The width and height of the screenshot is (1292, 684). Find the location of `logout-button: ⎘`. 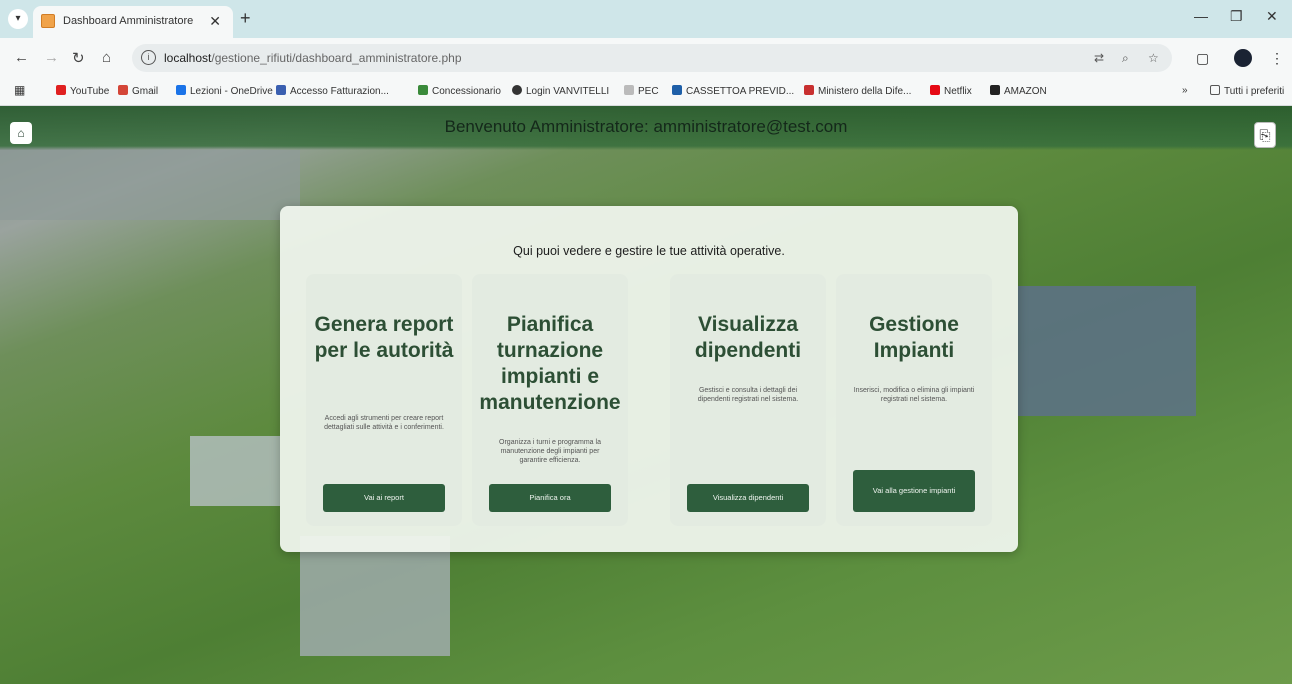

logout-button: ⎘ is located at coordinates (1265, 135).